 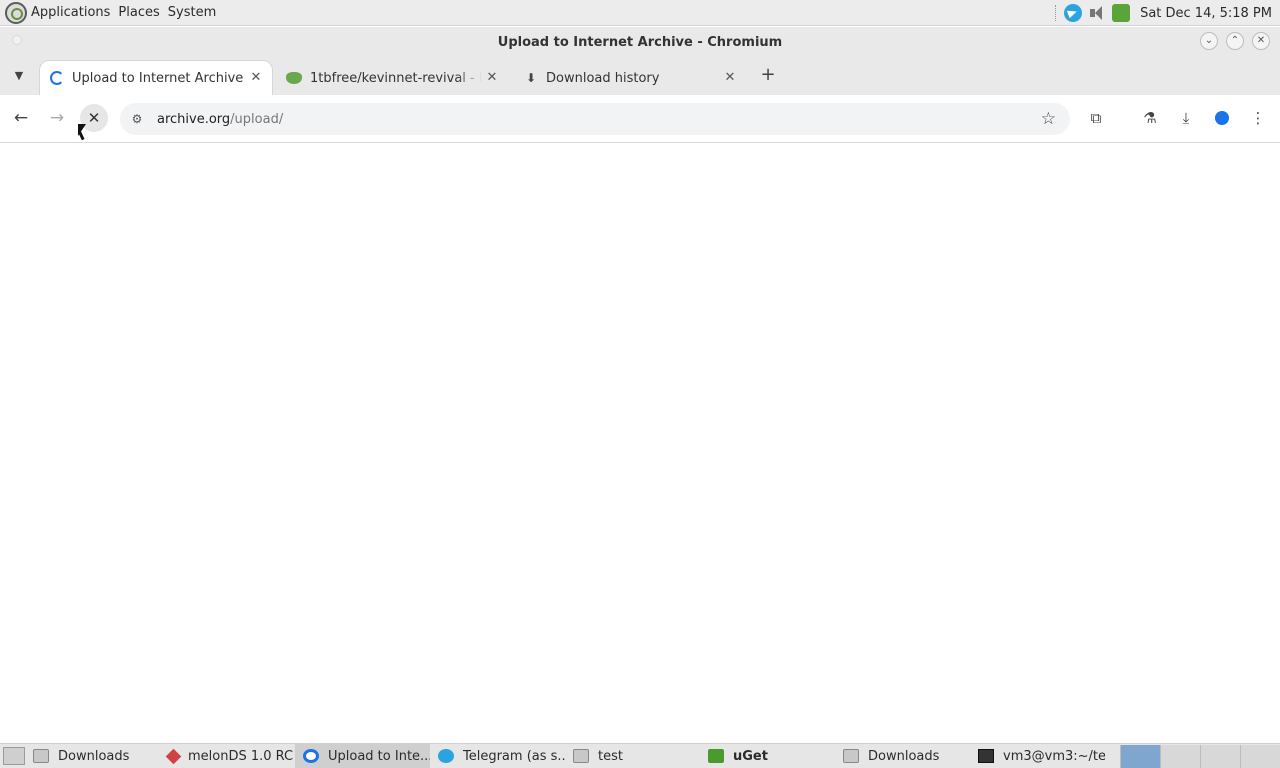 What do you see at coordinates (396, 78) in the screenshot?
I see `tab-label: 1tbfree/kevinnet-revival - ke` at bounding box center [396, 78].